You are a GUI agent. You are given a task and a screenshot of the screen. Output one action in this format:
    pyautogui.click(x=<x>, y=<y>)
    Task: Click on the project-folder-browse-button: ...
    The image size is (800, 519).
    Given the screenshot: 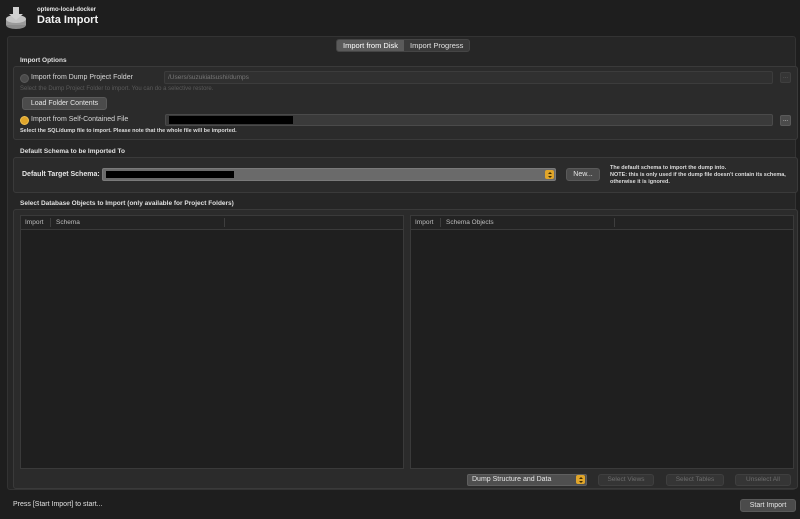 What is the action you would take?
    pyautogui.click(x=785, y=77)
    